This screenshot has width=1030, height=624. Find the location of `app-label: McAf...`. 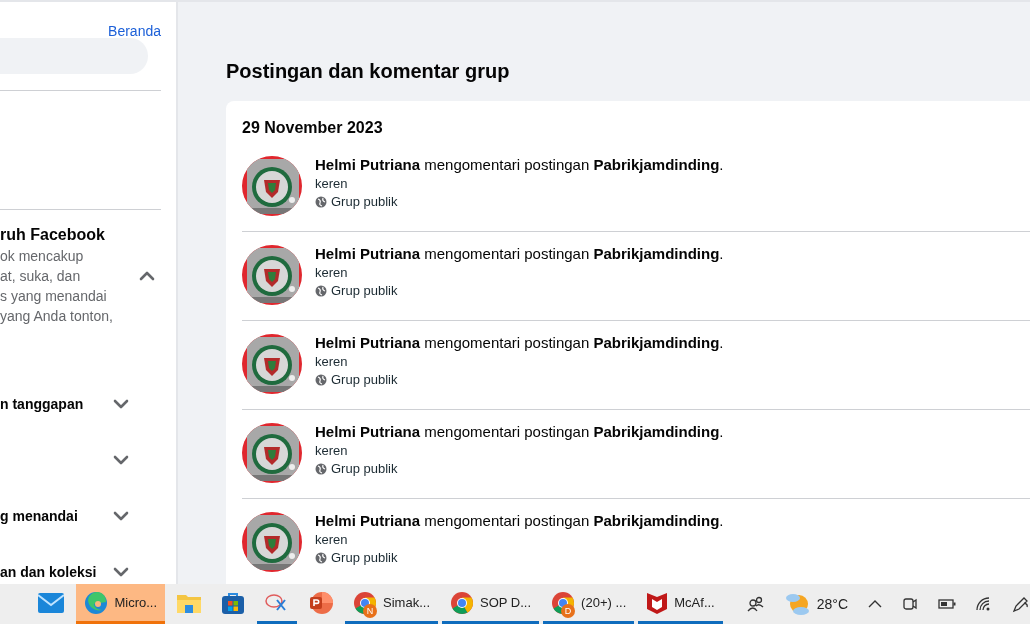

app-label: McAf... is located at coordinates (694, 602).